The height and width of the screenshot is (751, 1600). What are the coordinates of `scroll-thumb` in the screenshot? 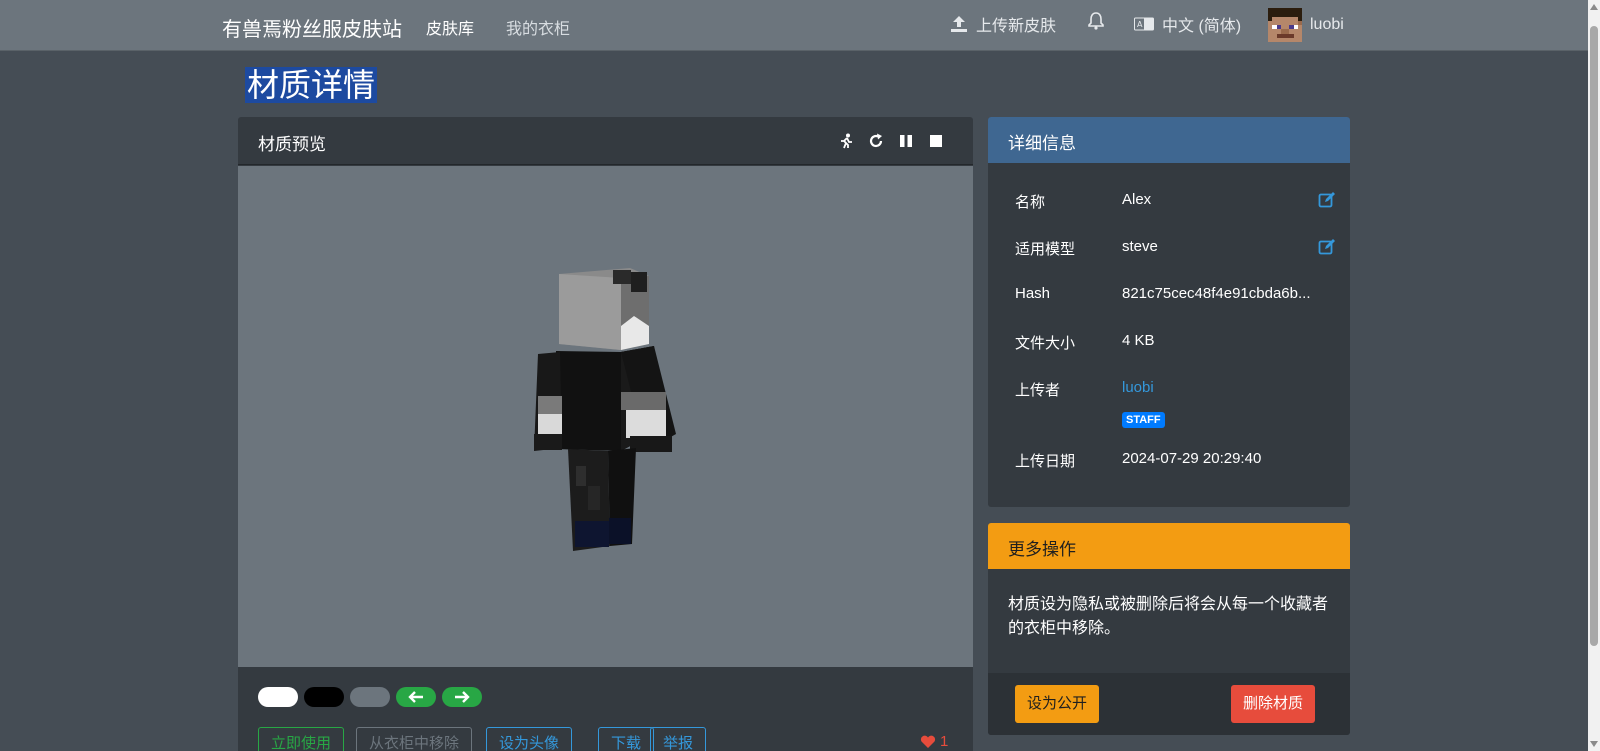 It's located at (1594, 336).